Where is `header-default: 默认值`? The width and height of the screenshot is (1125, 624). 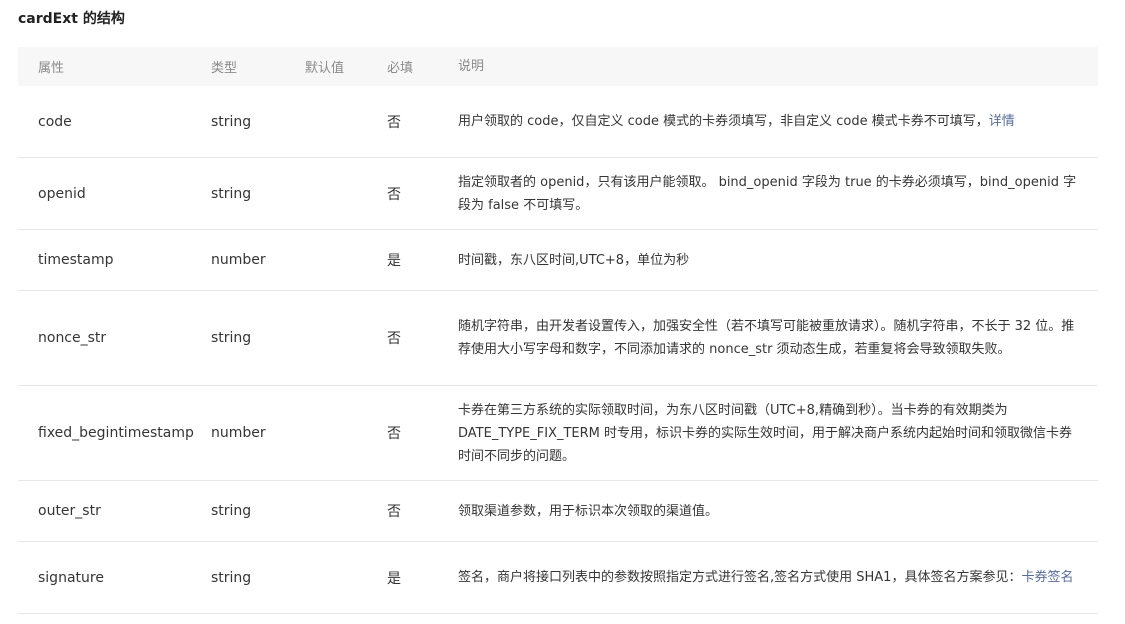 header-default: 默认值 is located at coordinates (325, 68).